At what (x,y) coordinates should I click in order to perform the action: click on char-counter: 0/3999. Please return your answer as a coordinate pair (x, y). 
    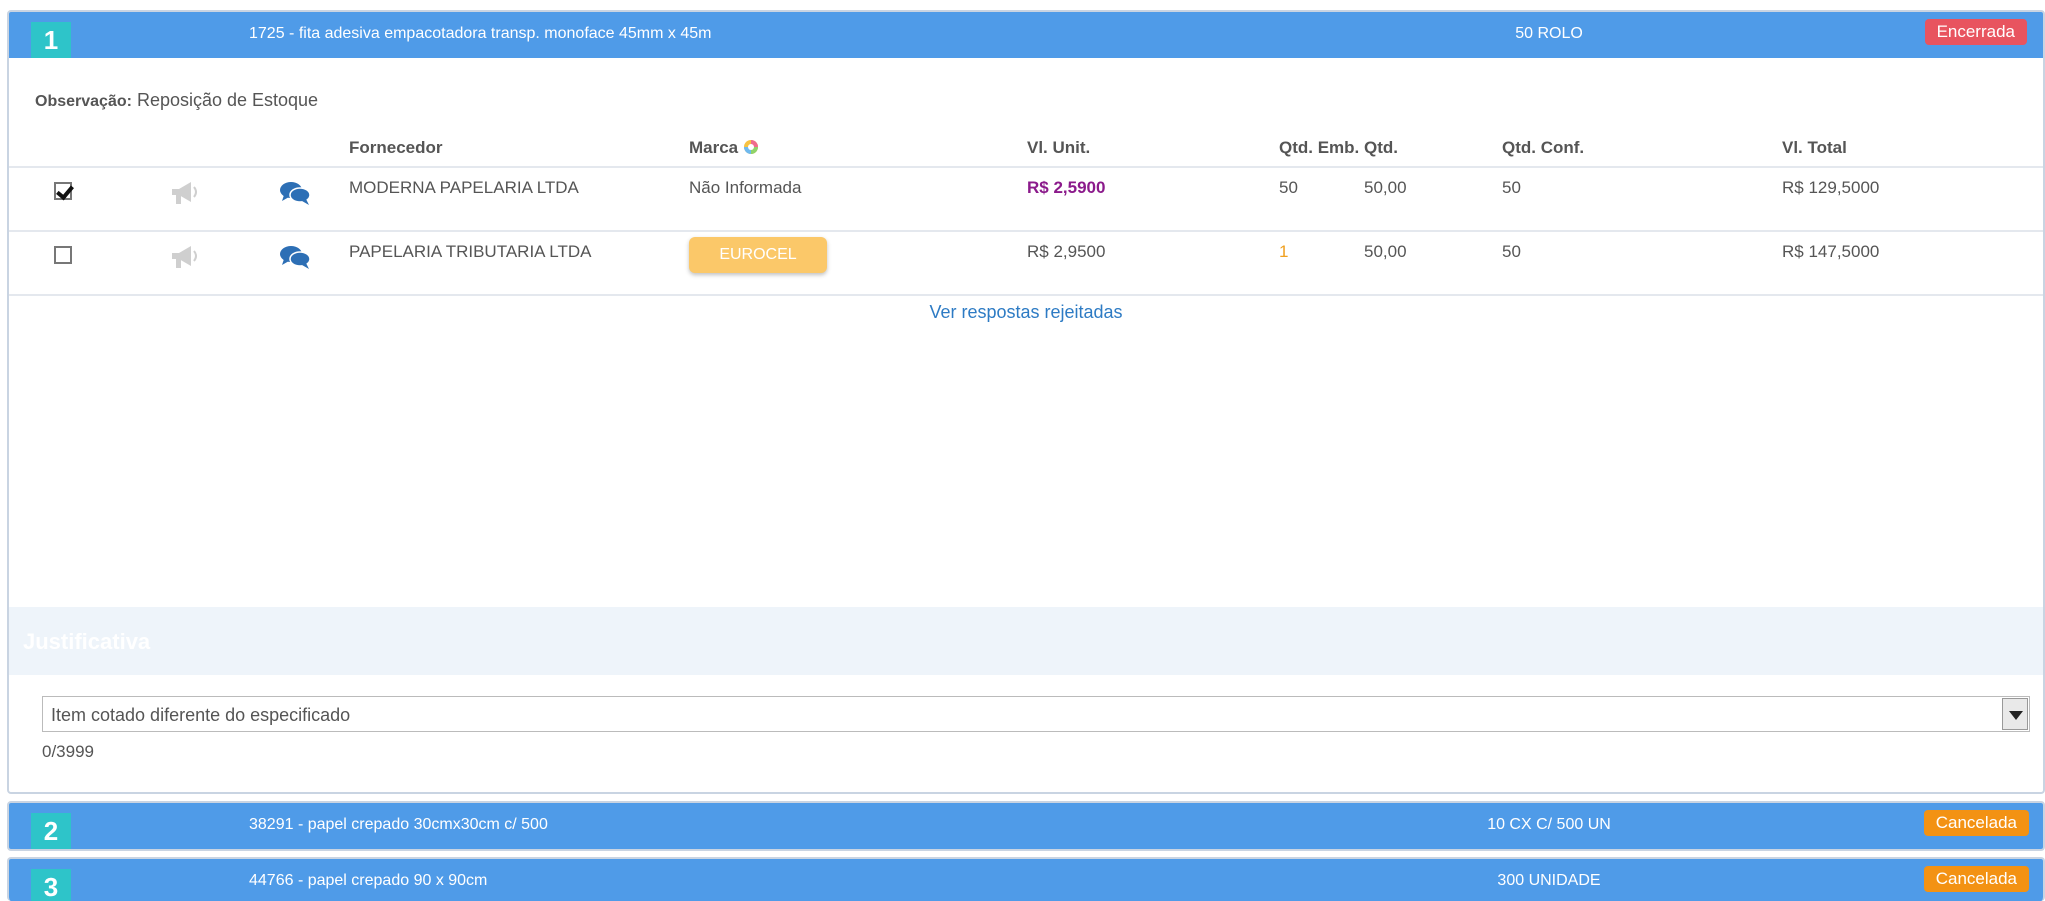
    Looking at the image, I should click on (68, 751).